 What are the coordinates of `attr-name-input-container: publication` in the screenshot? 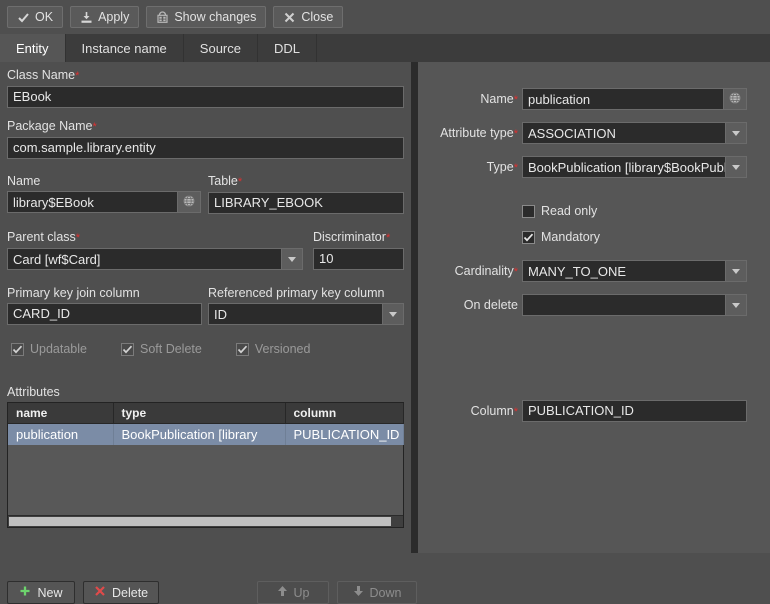 It's located at (634, 99).